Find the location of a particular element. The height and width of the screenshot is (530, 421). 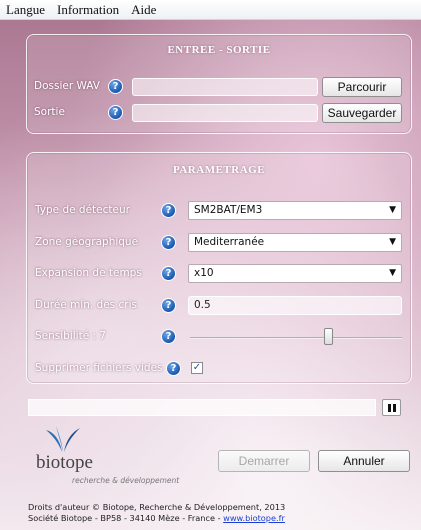

menu-bar: Langue Information Aide is located at coordinates (210, 10).